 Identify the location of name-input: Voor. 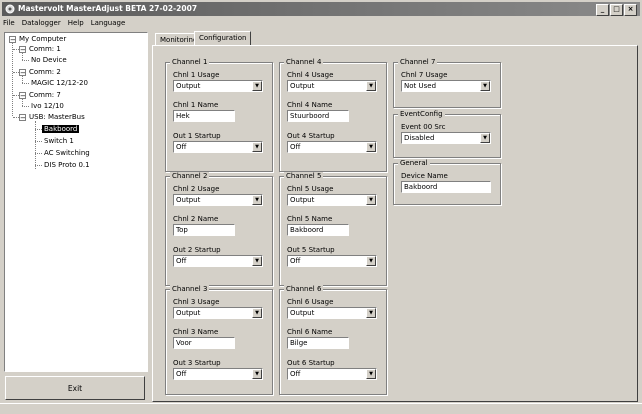
(204, 343).